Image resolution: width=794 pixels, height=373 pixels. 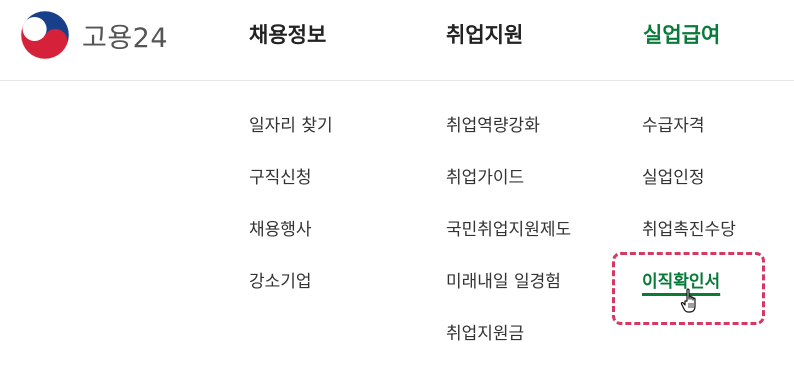 I want to click on site-logo: 고용24, so click(x=94, y=35).